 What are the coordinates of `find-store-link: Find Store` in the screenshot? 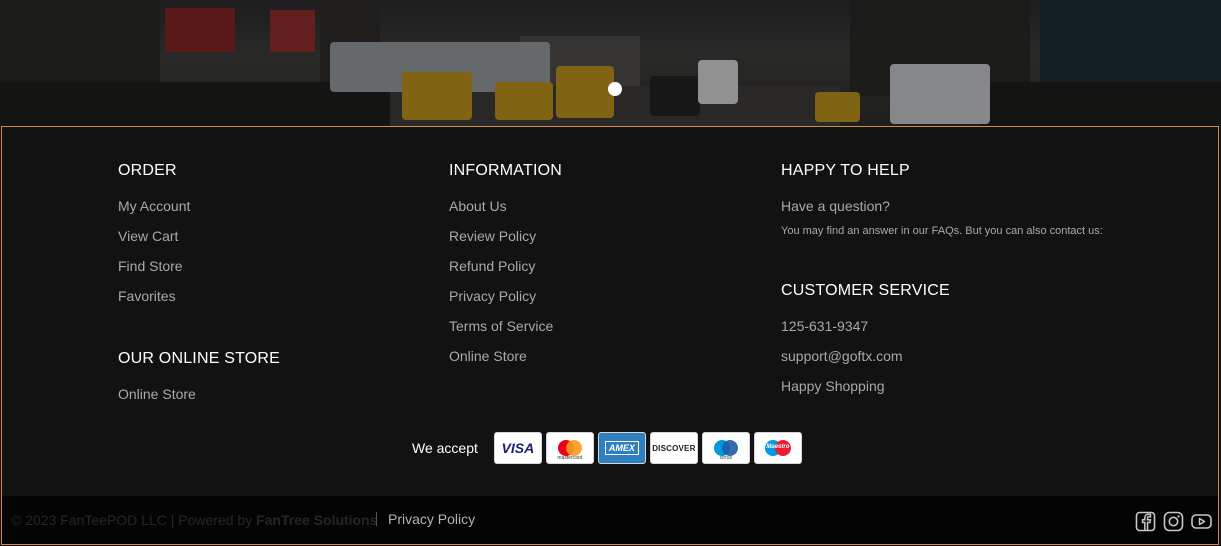 It's located at (199, 266).